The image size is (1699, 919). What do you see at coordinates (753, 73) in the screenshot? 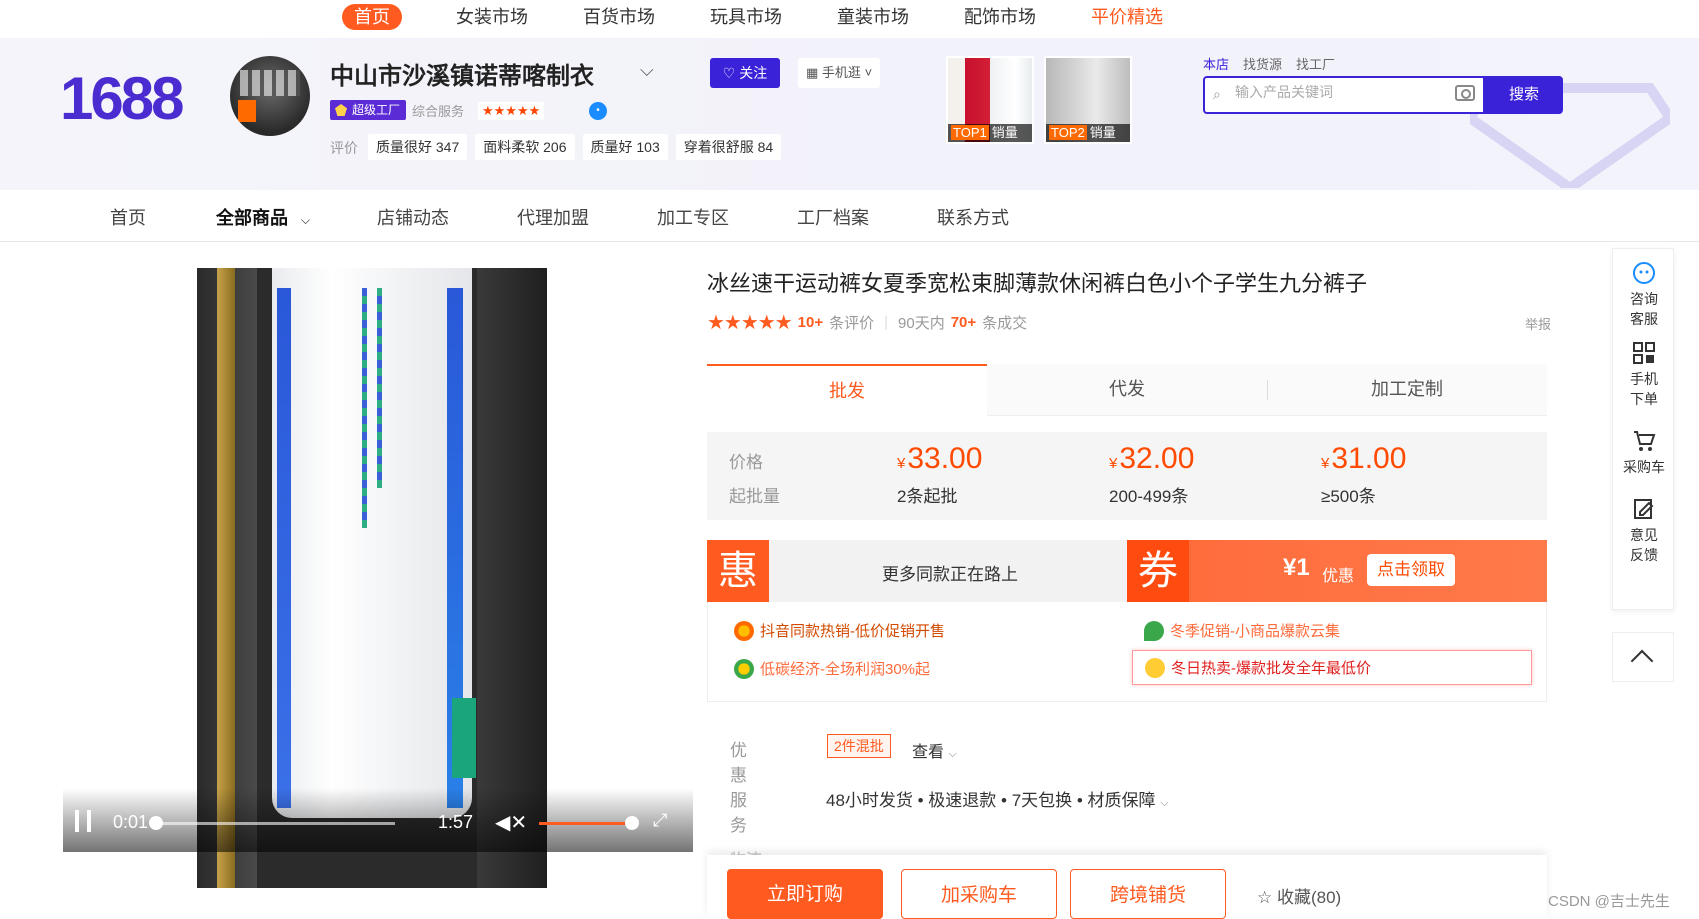
I see `follow-label: 关注` at bounding box center [753, 73].